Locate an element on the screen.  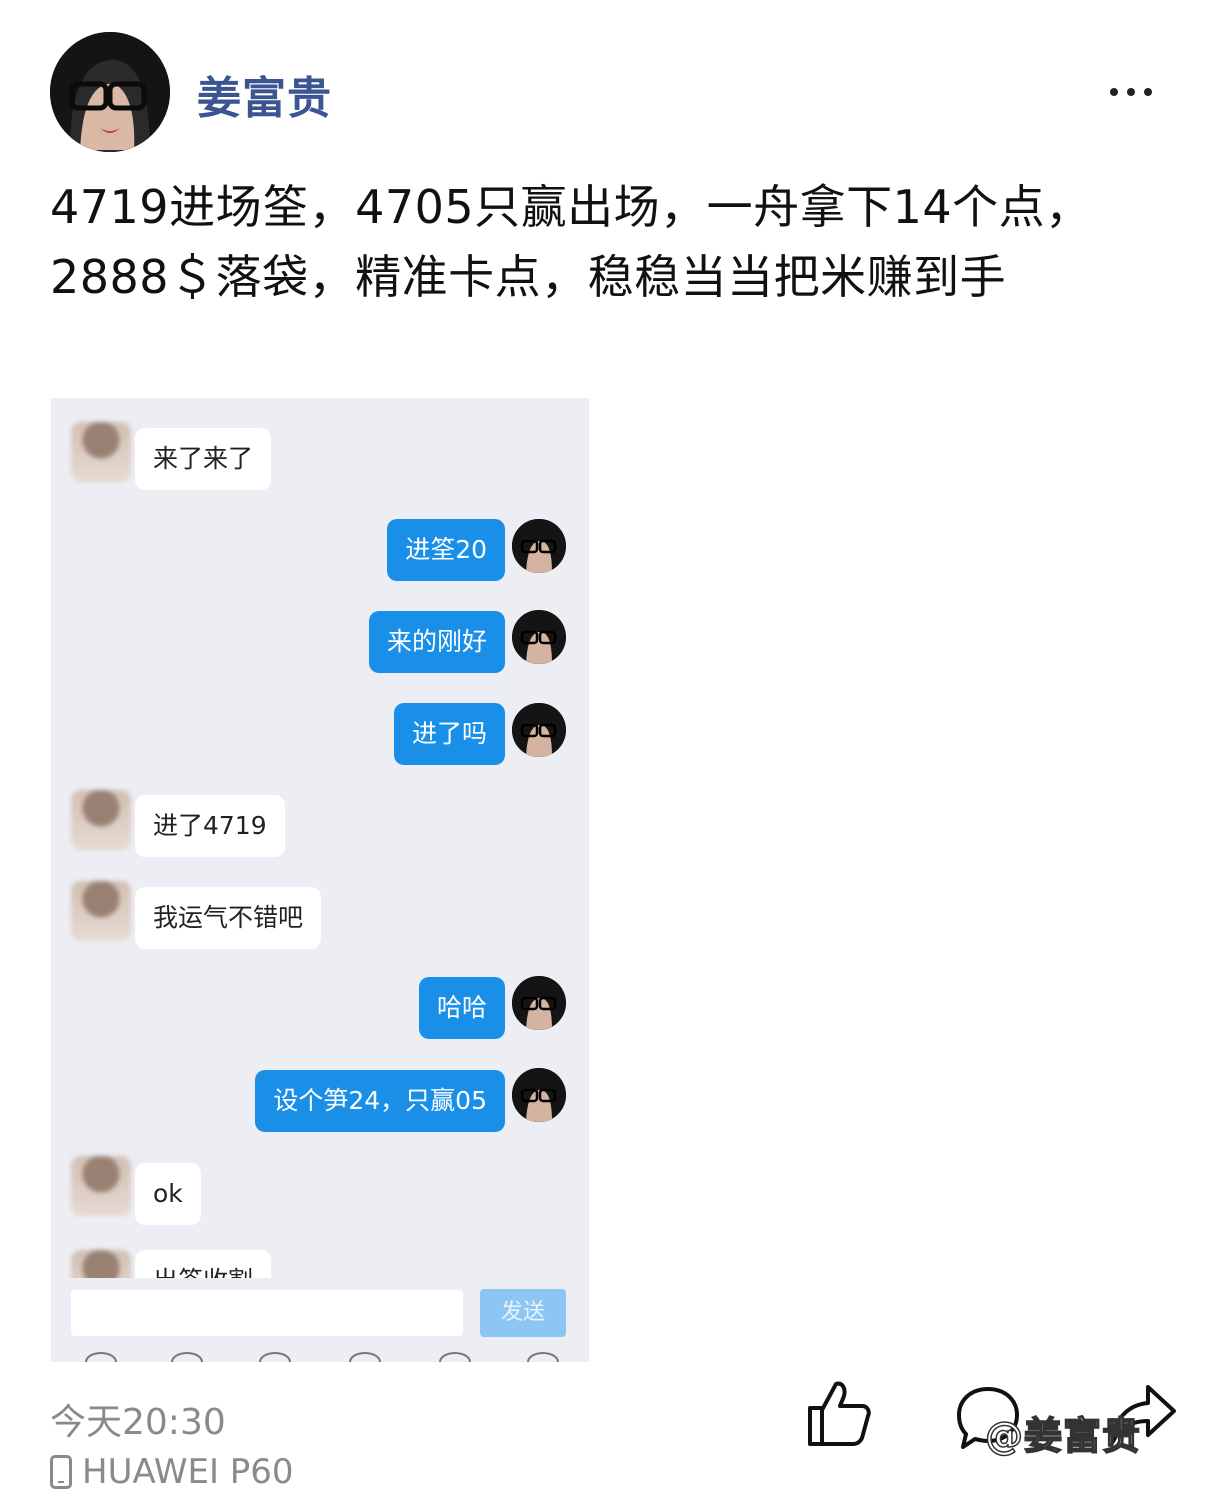
message-bubble: 哈哈 is located at coordinates (461, 1008).